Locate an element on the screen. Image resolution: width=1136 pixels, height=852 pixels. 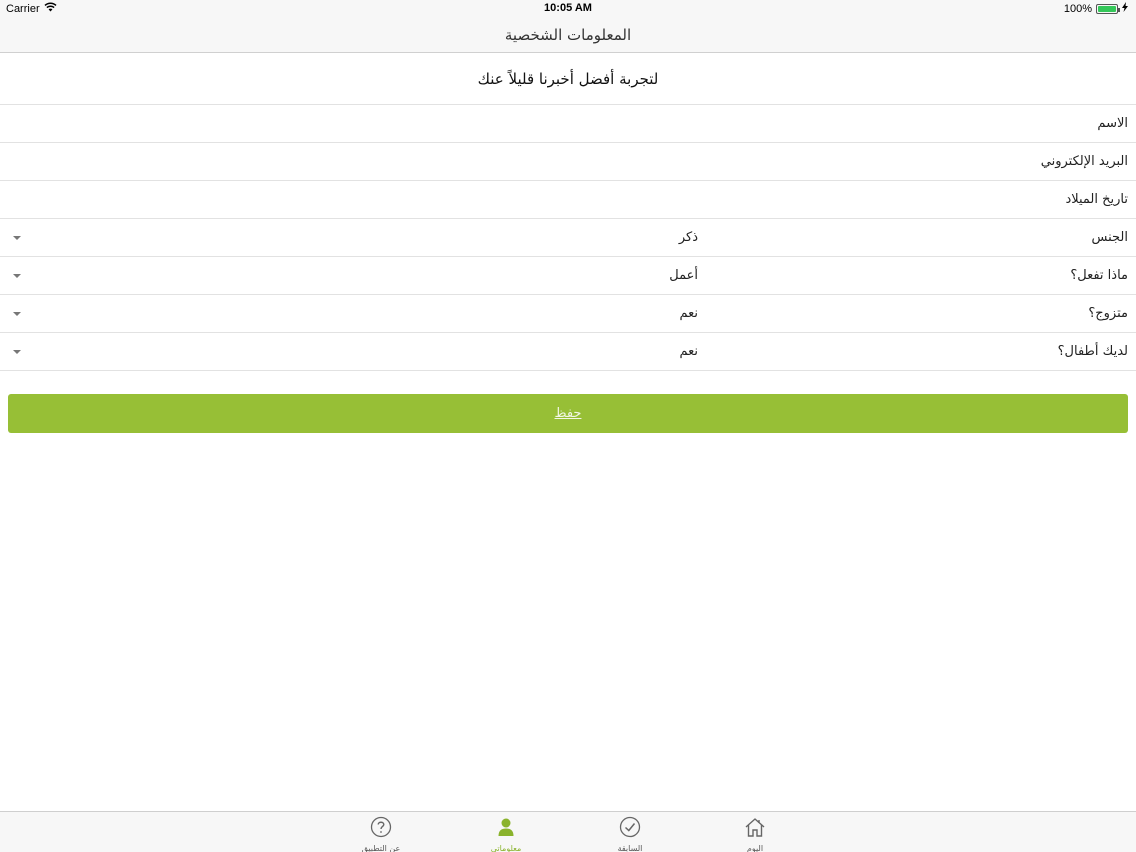
occupation-value: أعمل is located at coordinates (683, 275).